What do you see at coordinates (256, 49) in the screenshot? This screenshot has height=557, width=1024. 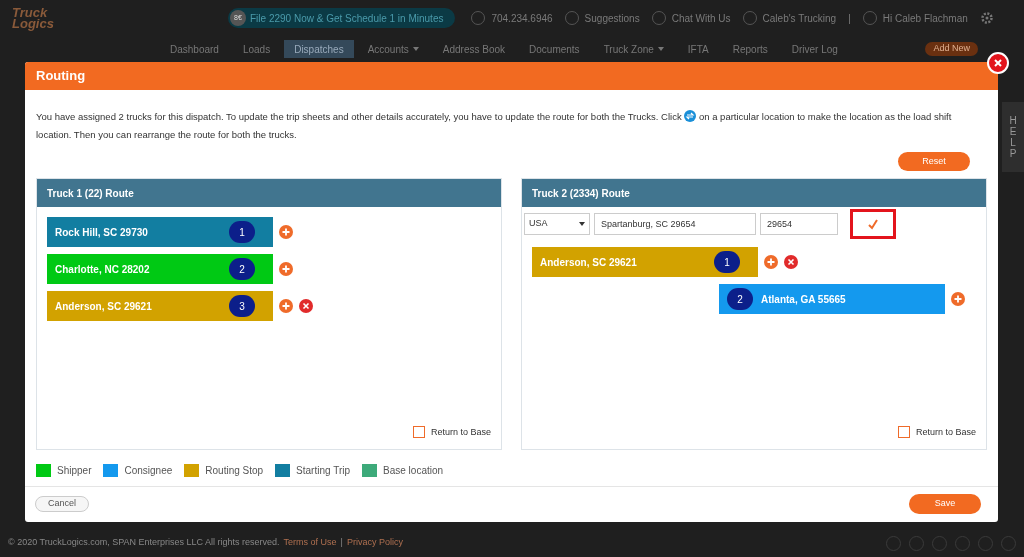 I see `nav-tab: Loads` at bounding box center [256, 49].